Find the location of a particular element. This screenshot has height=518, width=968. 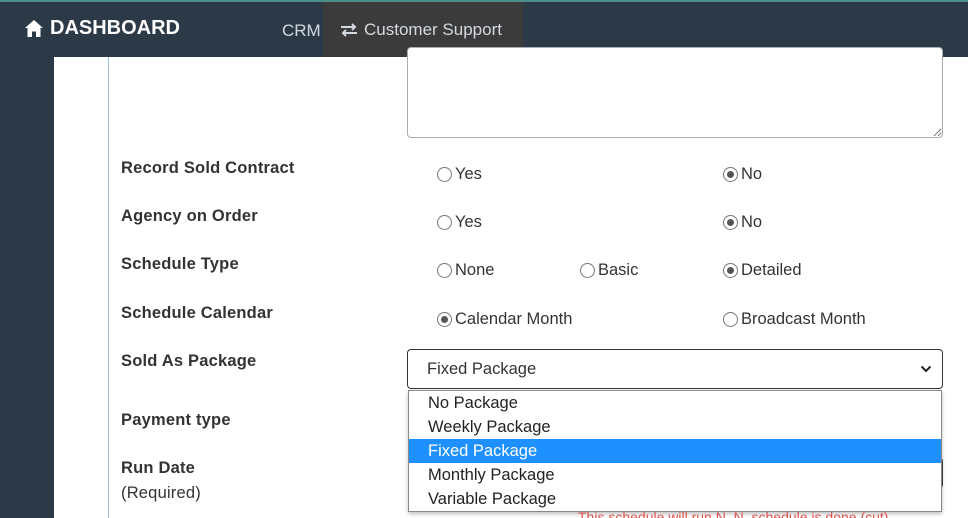

dropdown-option-variable-package: Variable Package is located at coordinates (675, 499).